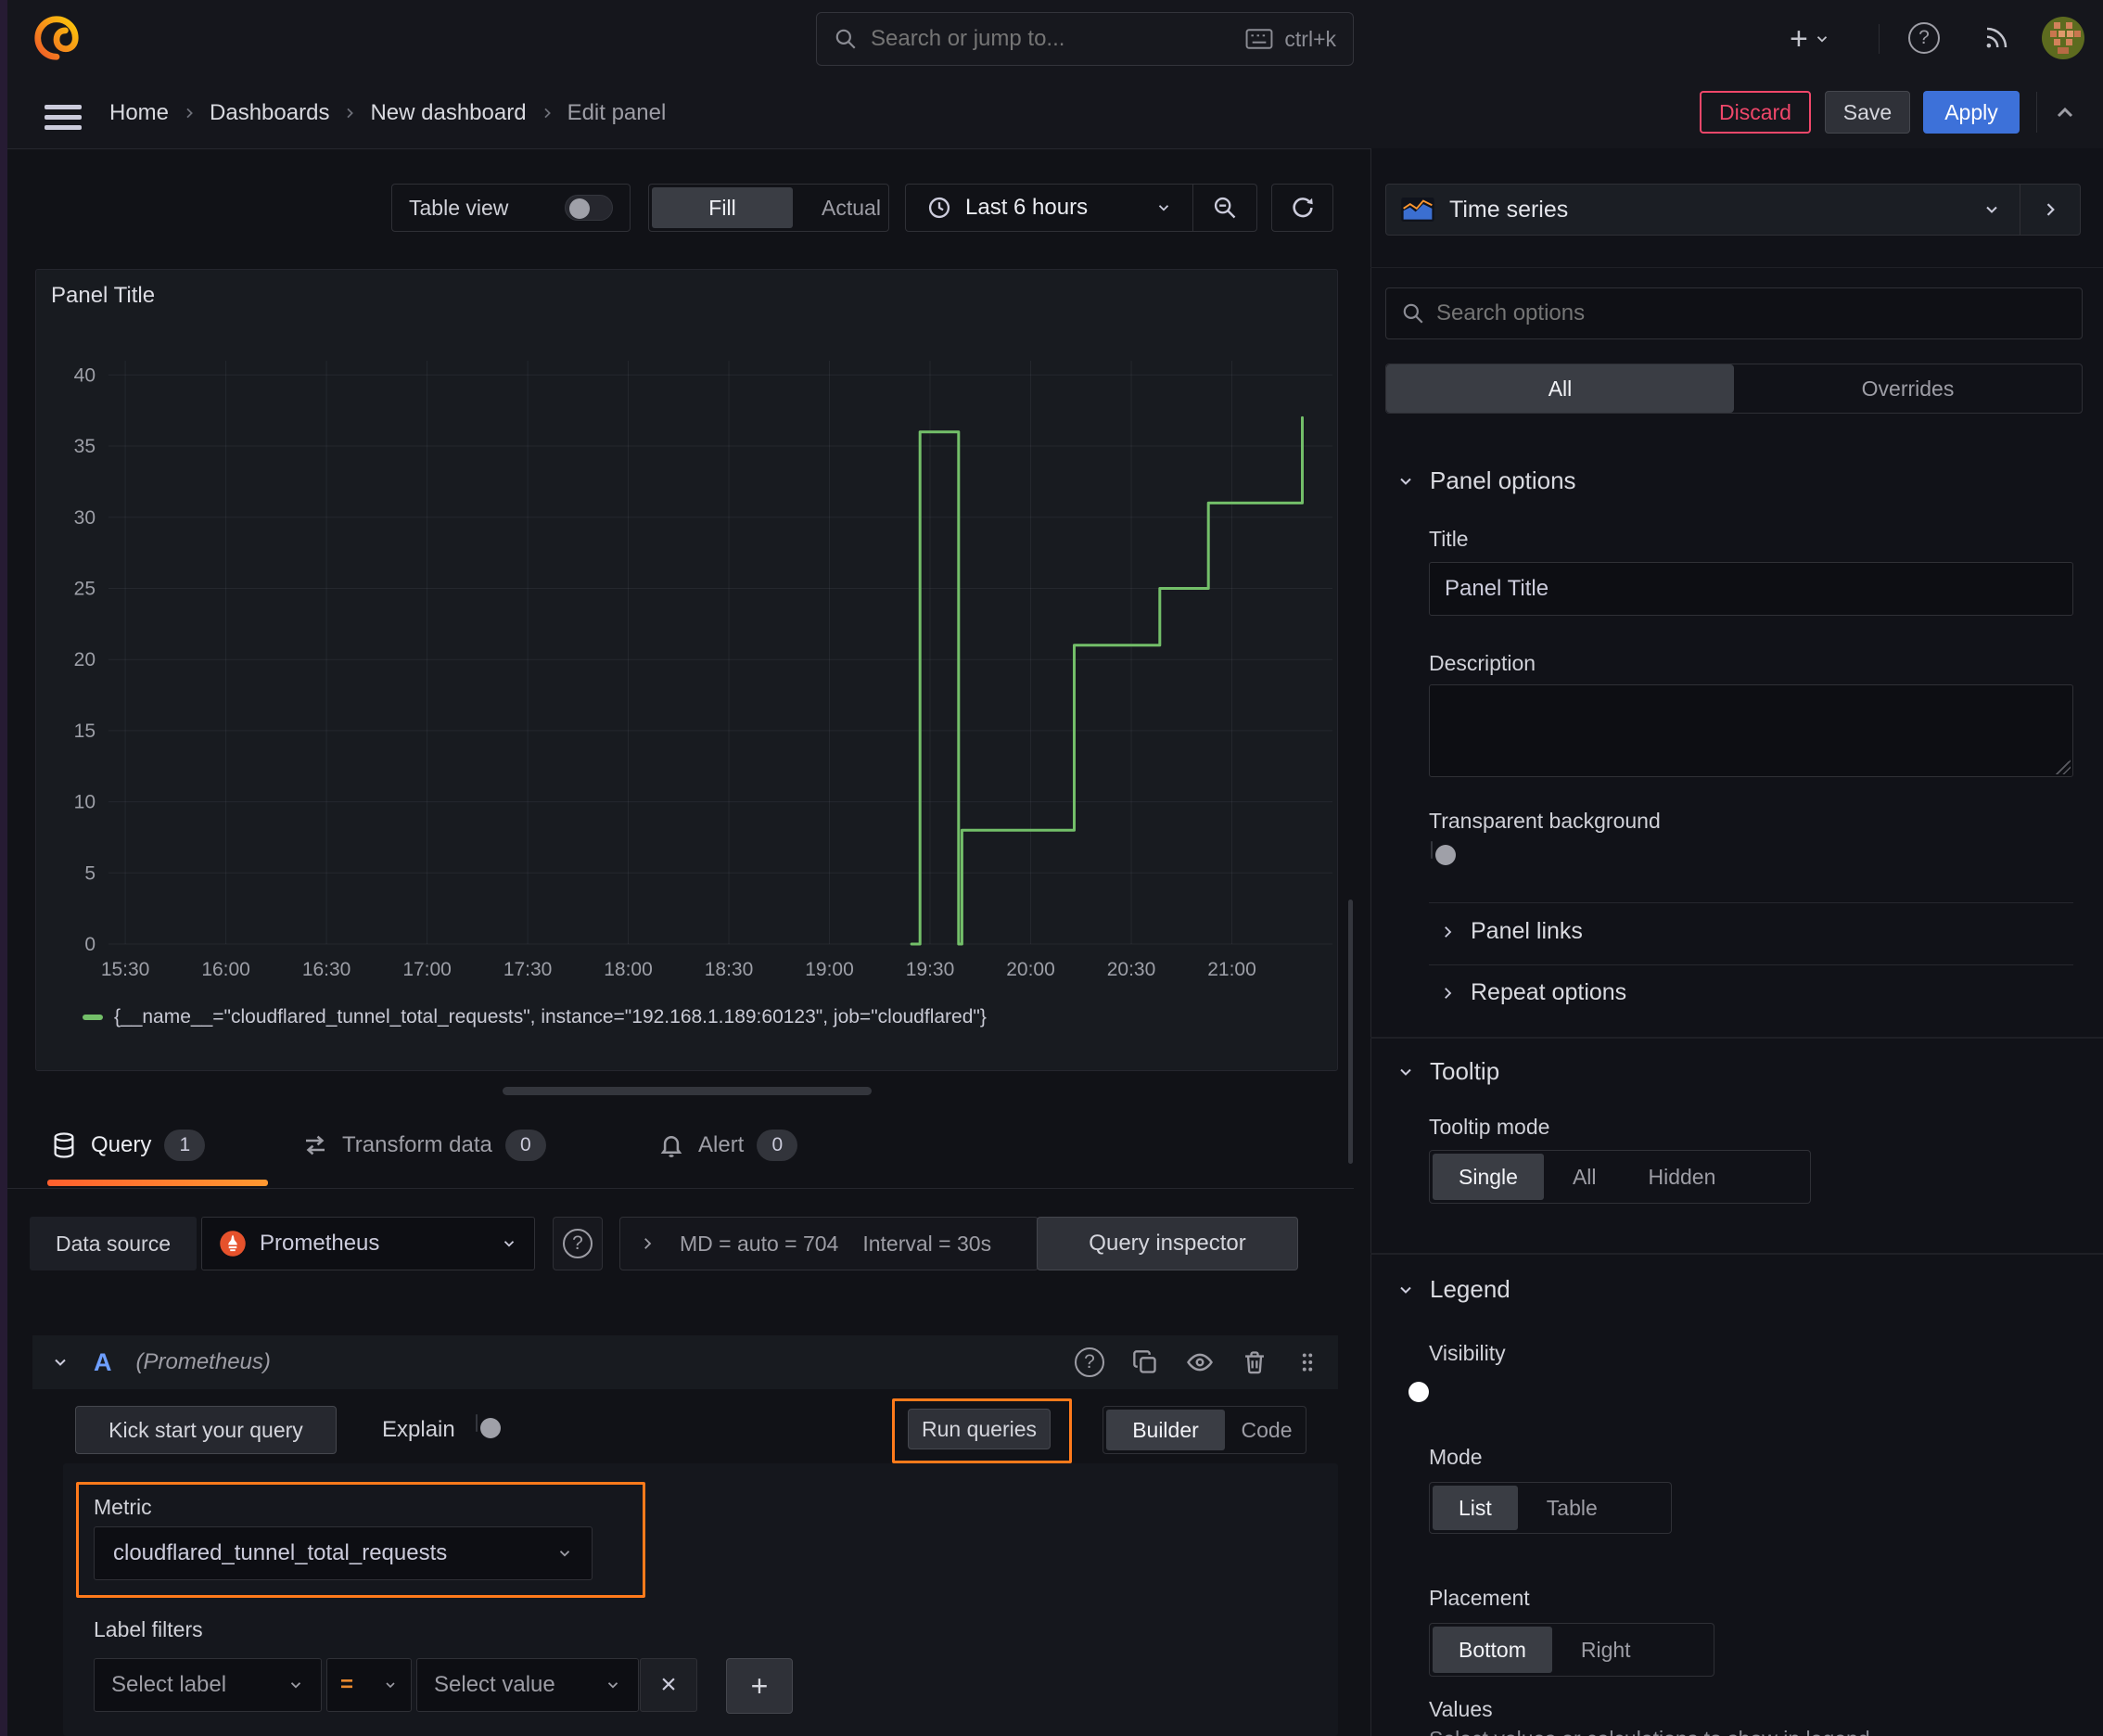 Image resolution: width=2103 pixels, height=1736 pixels. Describe the element at coordinates (1482, 663) in the screenshot. I see `description-label: Description` at that location.